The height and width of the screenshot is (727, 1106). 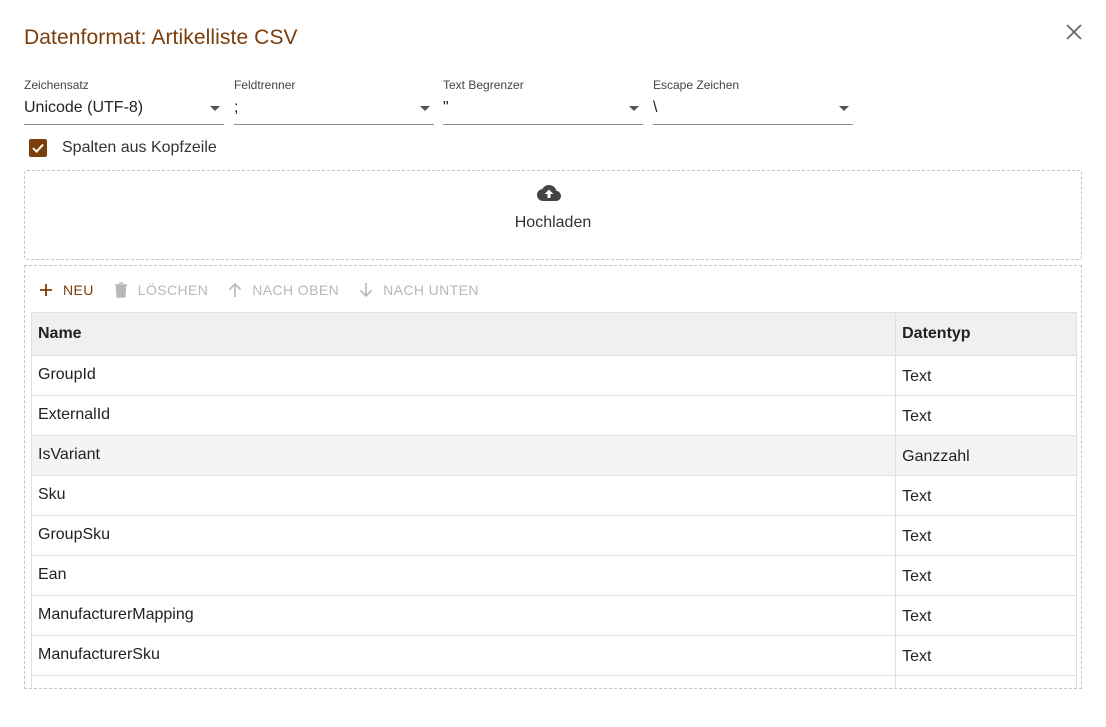 What do you see at coordinates (139, 147) in the screenshot?
I see `header-columns-label: Spalten aus Kopfzeile` at bounding box center [139, 147].